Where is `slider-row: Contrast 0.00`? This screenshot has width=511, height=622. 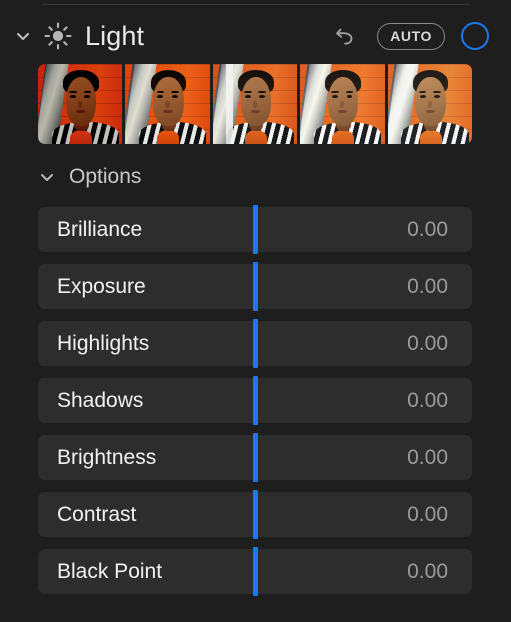
slider-row: Contrast 0.00 is located at coordinates (255, 514).